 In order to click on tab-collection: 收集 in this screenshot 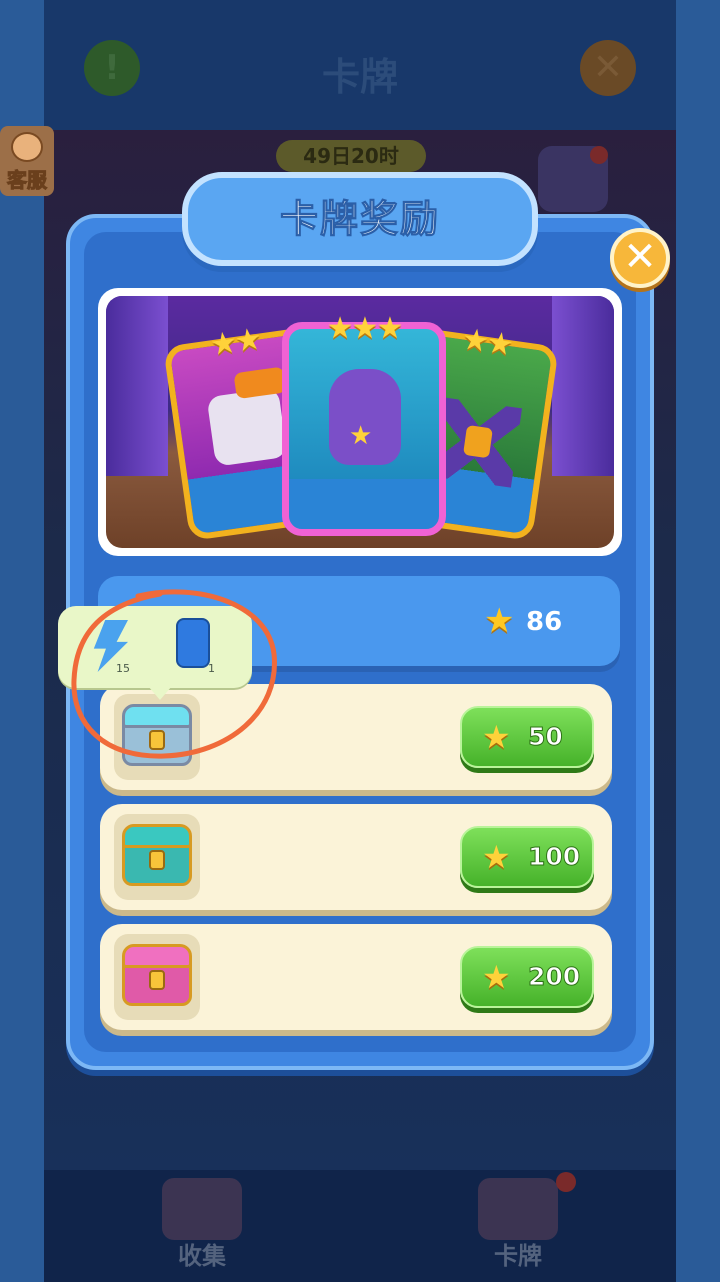, I will do `click(202, 1226)`.